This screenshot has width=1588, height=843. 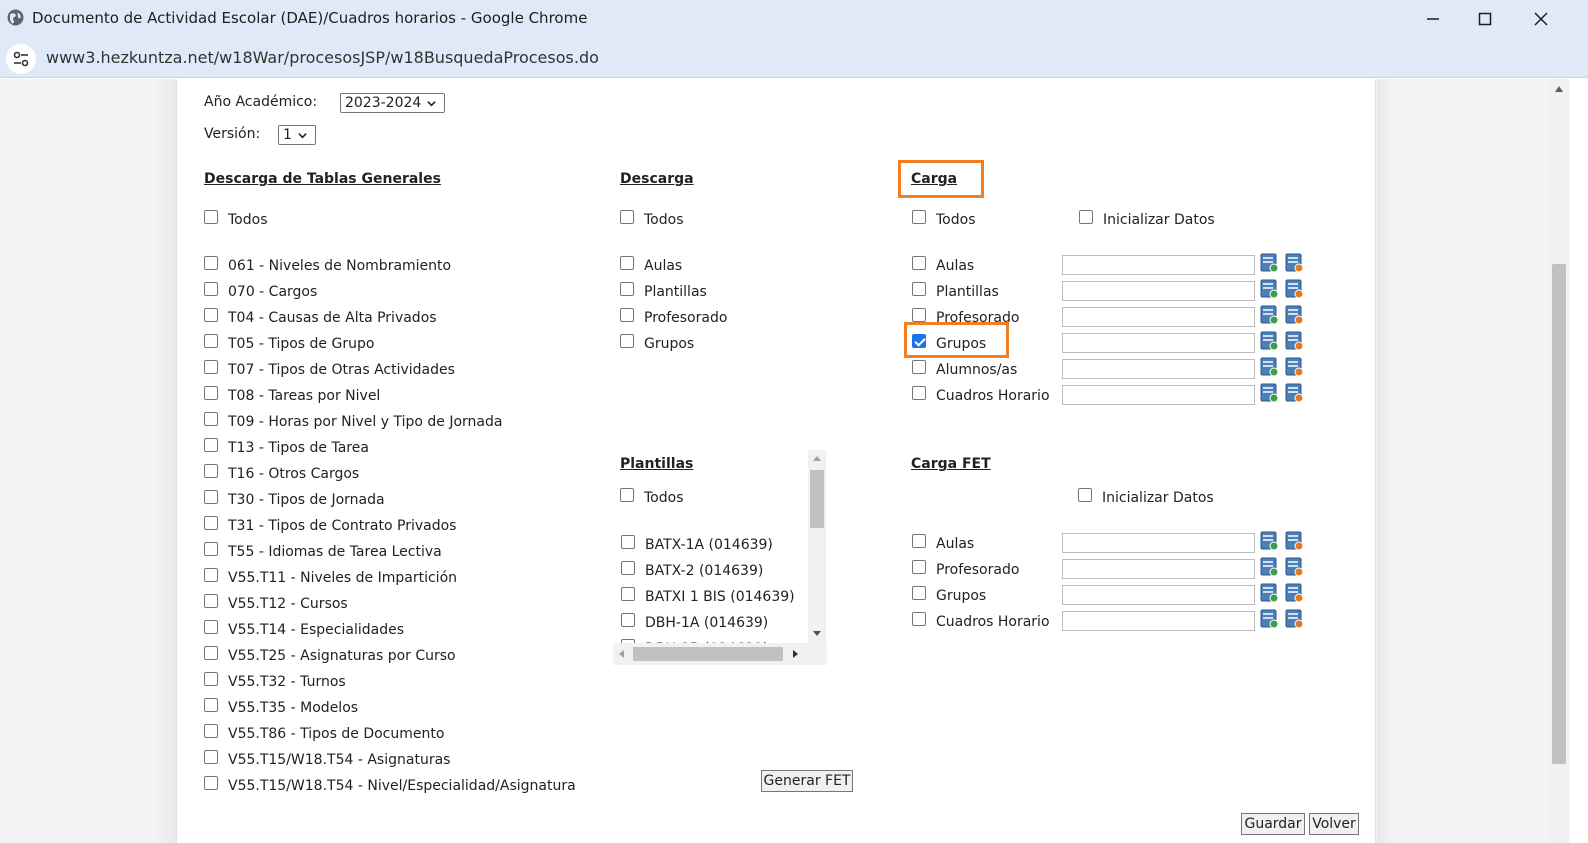 What do you see at coordinates (708, 654) in the screenshot?
I see `plantillas-hscroll-thumb` at bounding box center [708, 654].